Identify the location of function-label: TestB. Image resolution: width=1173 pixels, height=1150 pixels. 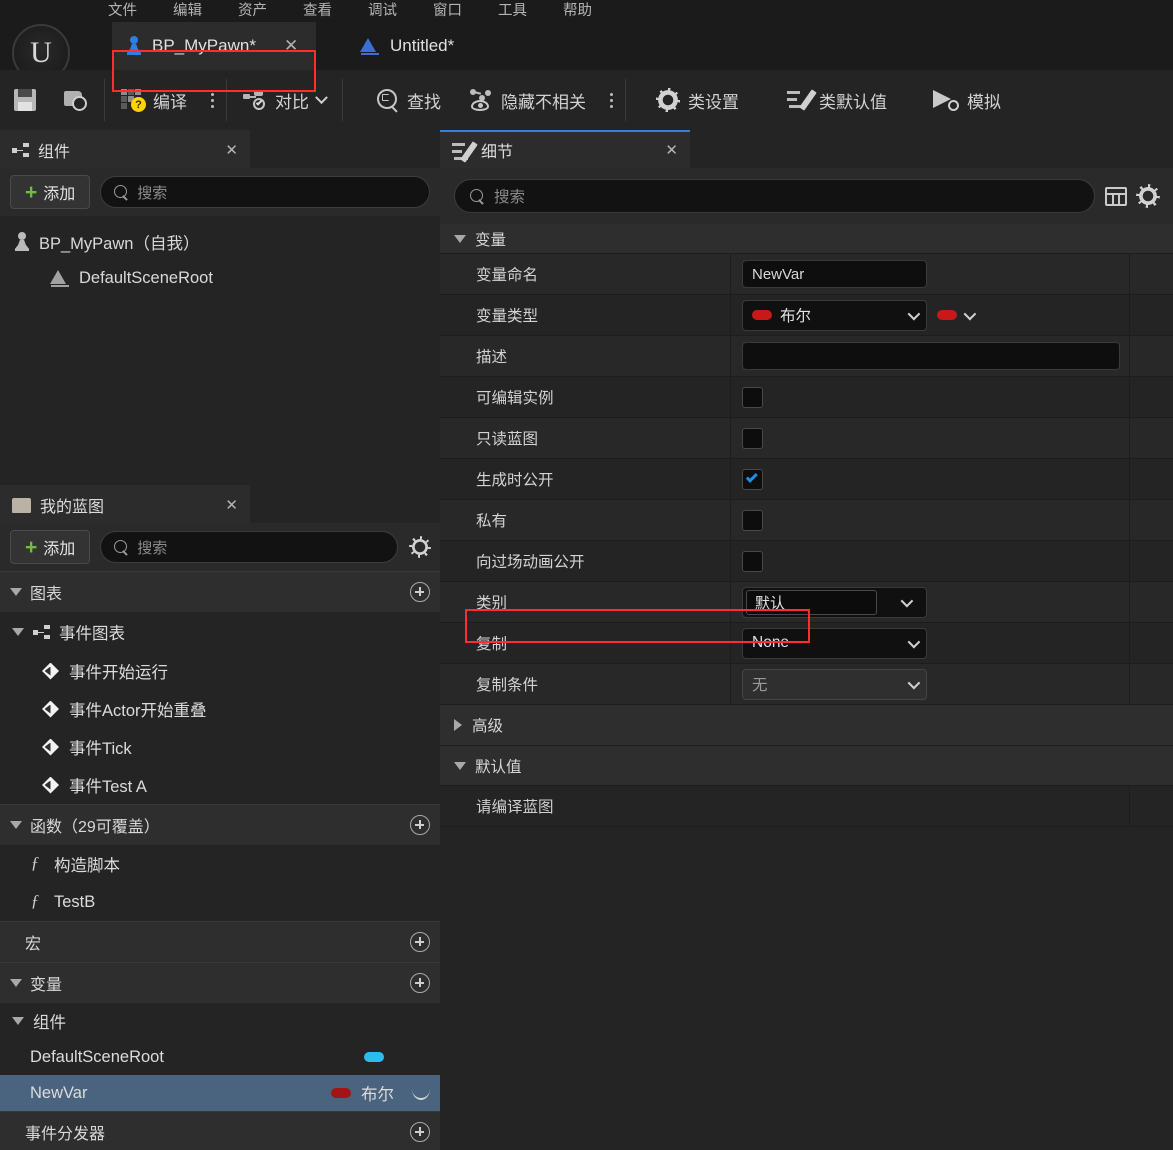
(75, 901).